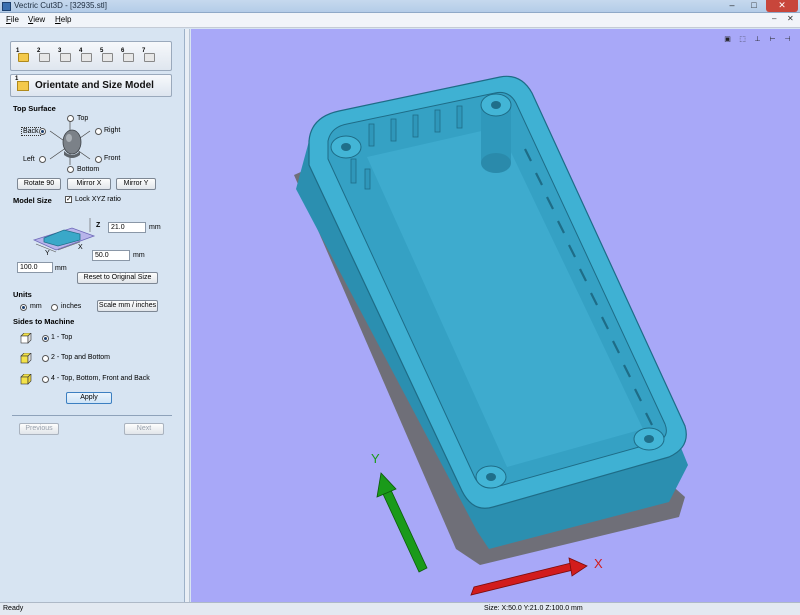 This screenshot has width=800, height=615. What do you see at coordinates (88, 169) in the screenshot?
I see `bottom-label: Bottom` at bounding box center [88, 169].